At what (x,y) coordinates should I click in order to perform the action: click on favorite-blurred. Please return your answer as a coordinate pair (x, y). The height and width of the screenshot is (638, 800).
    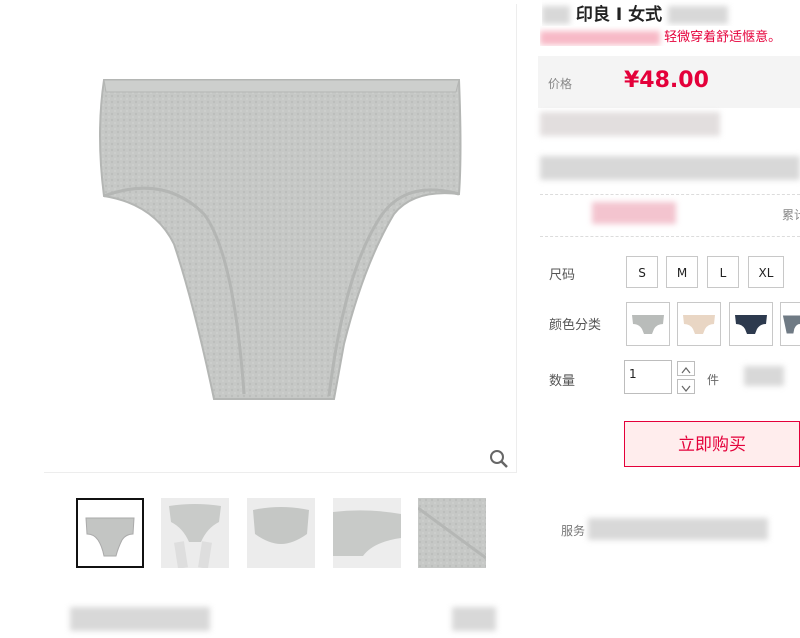
    Looking at the image, I should click on (474, 619).